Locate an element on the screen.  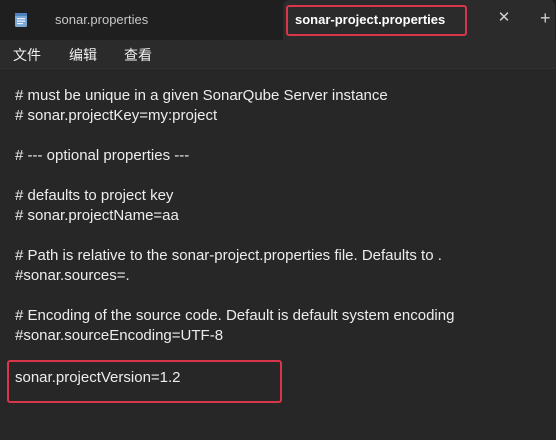
editor-line: #sonar.sourceEncoding=UTF-8 is located at coordinates (119, 335).